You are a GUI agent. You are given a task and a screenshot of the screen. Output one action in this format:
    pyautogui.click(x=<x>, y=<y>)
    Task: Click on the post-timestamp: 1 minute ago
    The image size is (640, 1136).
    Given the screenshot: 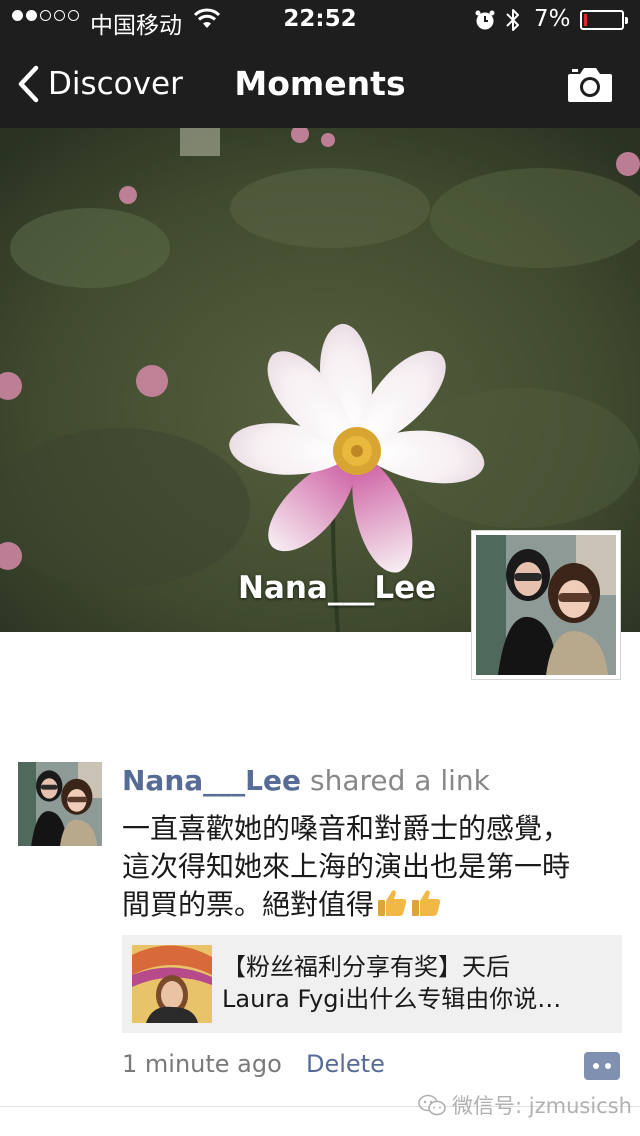 What is the action you would take?
    pyautogui.click(x=202, y=1064)
    